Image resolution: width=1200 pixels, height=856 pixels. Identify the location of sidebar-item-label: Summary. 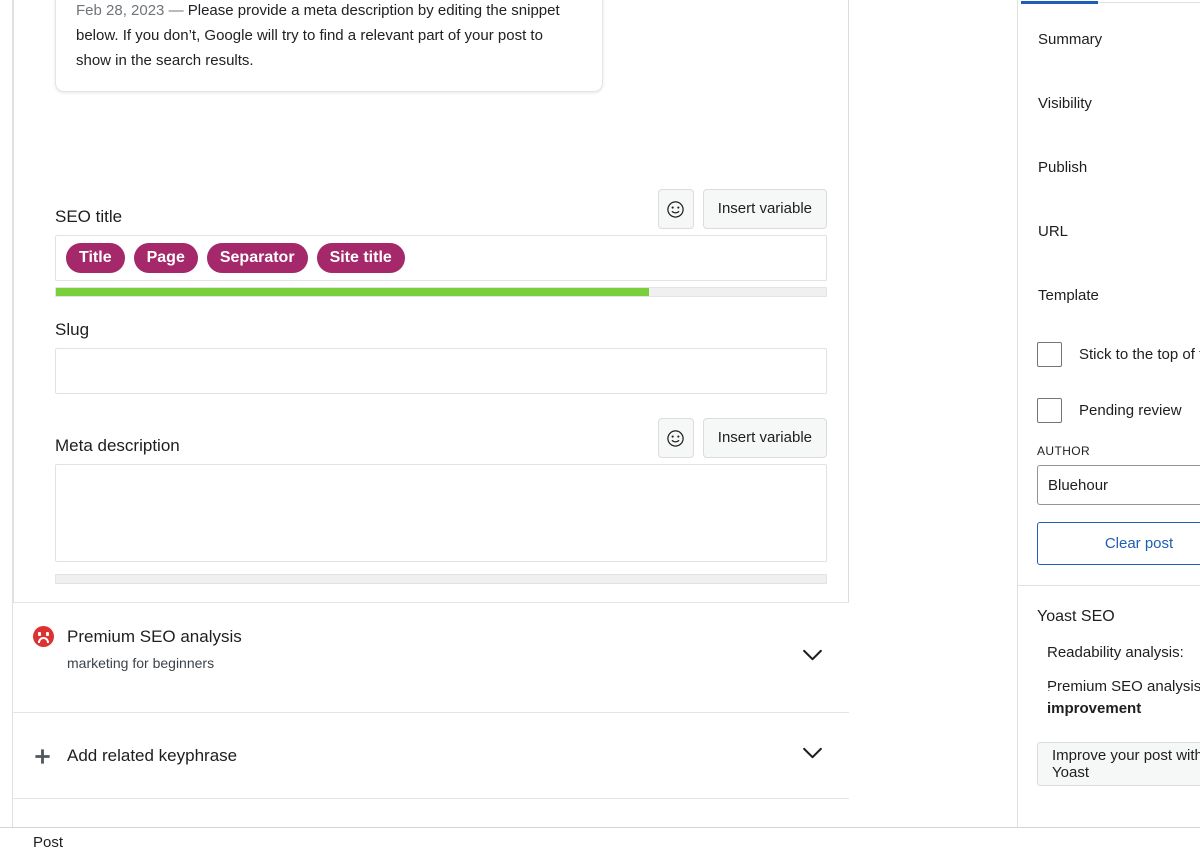
(1070, 39).